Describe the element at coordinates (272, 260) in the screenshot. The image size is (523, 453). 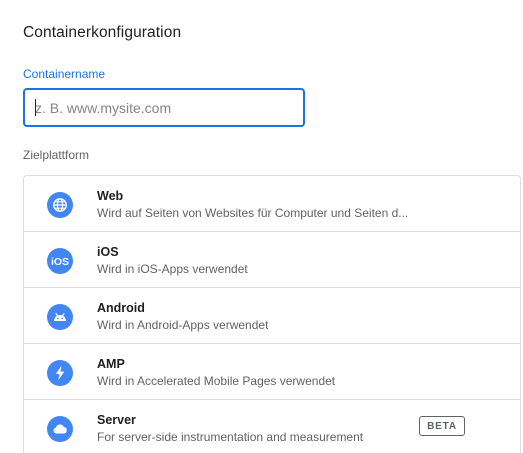
I see `platform-option-ios: iOS iOS Wird in iOS-Apps verwendet` at that location.